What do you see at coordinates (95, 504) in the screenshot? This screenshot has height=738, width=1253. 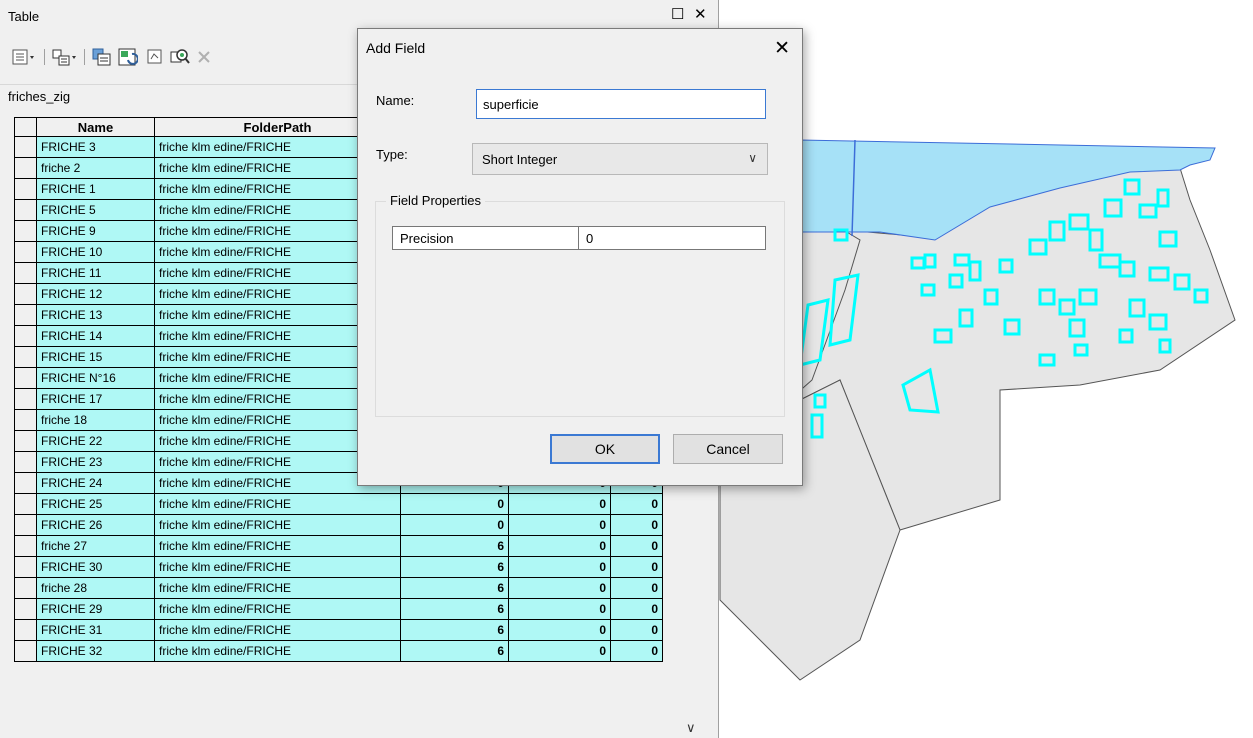 I see `cell-name: FRICHE 25` at bounding box center [95, 504].